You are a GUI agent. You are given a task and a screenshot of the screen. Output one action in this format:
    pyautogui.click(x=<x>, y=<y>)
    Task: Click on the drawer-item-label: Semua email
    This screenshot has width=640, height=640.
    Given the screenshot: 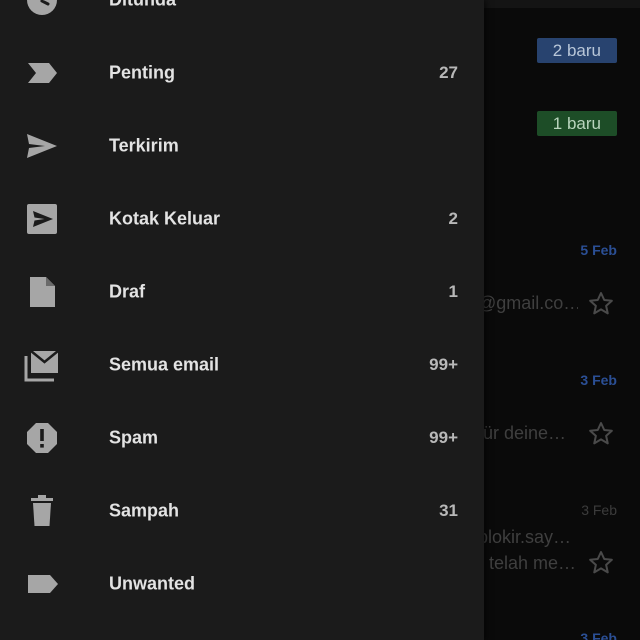 What is the action you would take?
    pyautogui.click(x=164, y=364)
    